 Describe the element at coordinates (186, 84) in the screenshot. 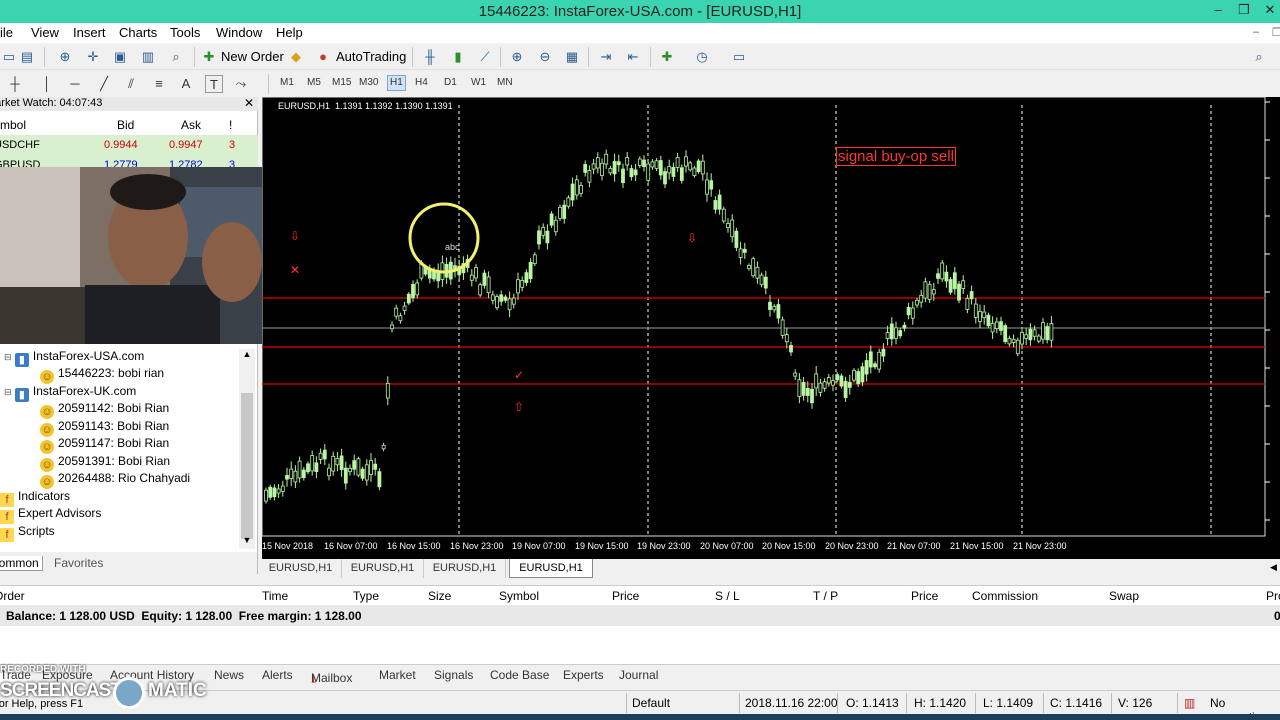

I see `text-icon: A` at that location.